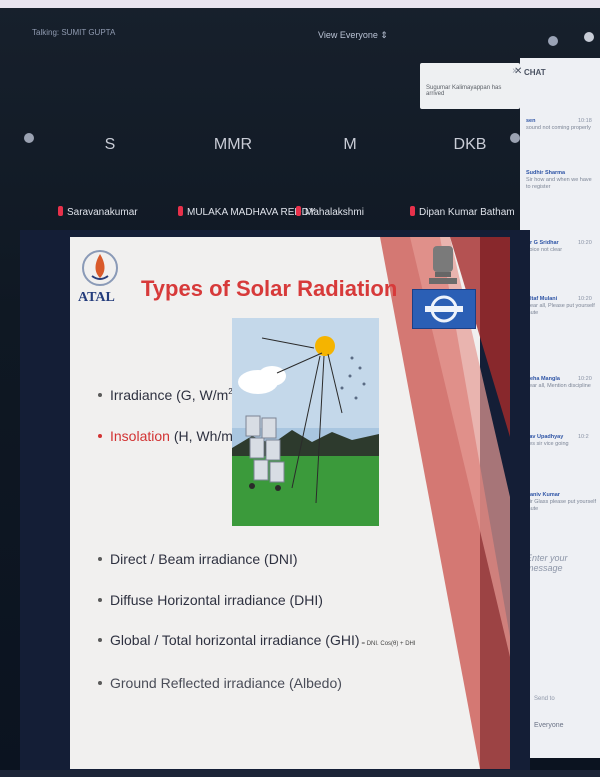 This screenshot has width=600, height=777. I want to click on partner-logo, so click(444, 309).